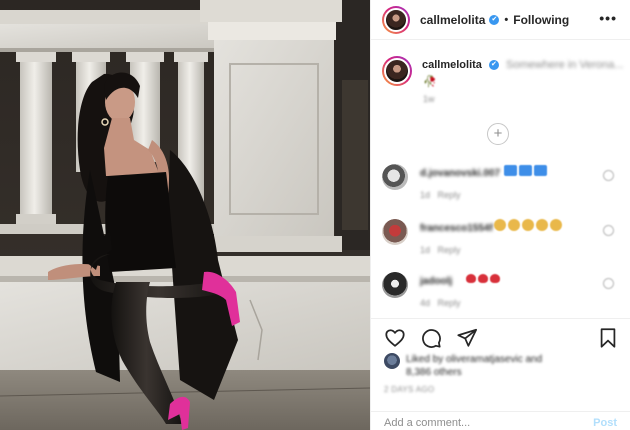  I want to click on caption-username: callmelolita, so click(452, 65).